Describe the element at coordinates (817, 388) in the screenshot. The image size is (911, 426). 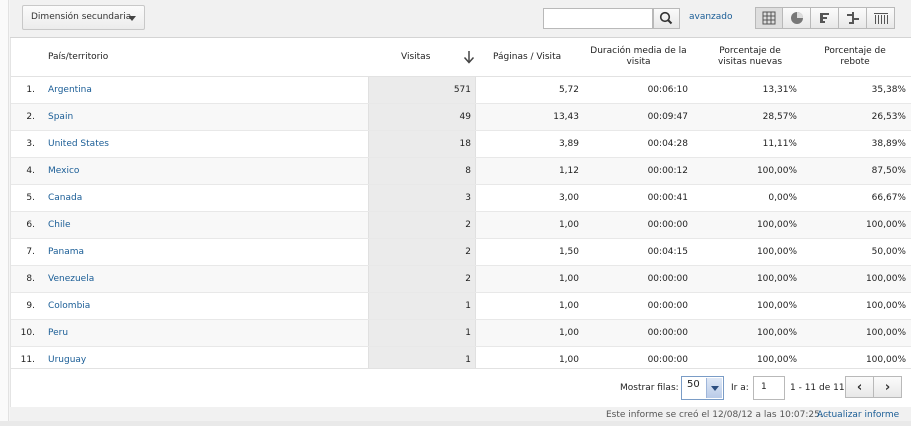
I see `page-range: 1 - 11 de 11` at that location.